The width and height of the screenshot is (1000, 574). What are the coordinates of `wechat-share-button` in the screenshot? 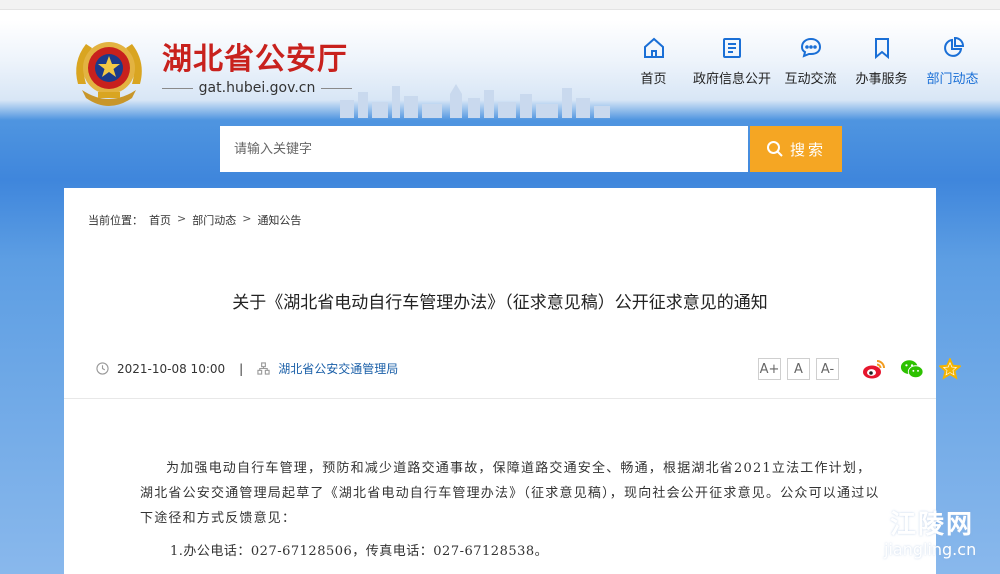 It's located at (912, 369).